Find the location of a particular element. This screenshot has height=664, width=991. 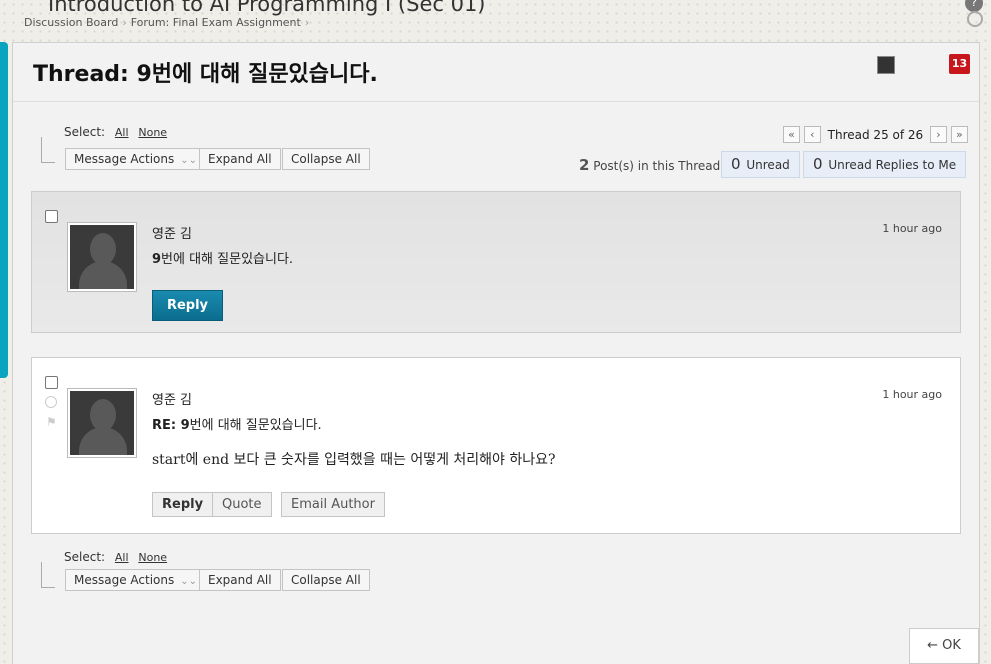

post-subject: RE: 9번에 대해 질문있습니다. is located at coordinates (237, 423).